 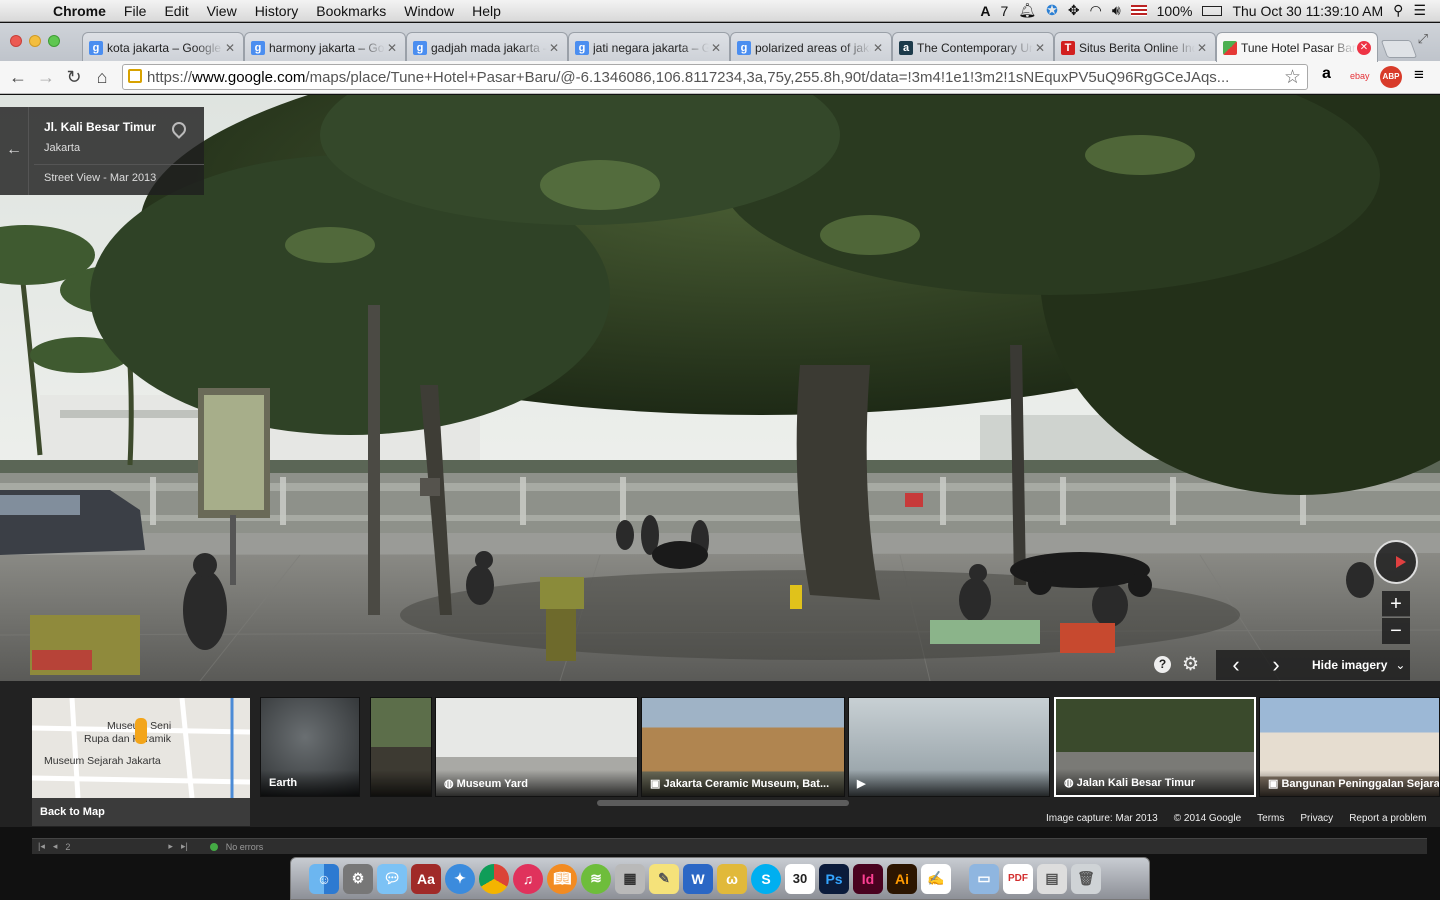 What do you see at coordinates (536, 747) in the screenshot?
I see `thumb-museum-yard: ◍ Museum Yard` at bounding box center [536, 747].